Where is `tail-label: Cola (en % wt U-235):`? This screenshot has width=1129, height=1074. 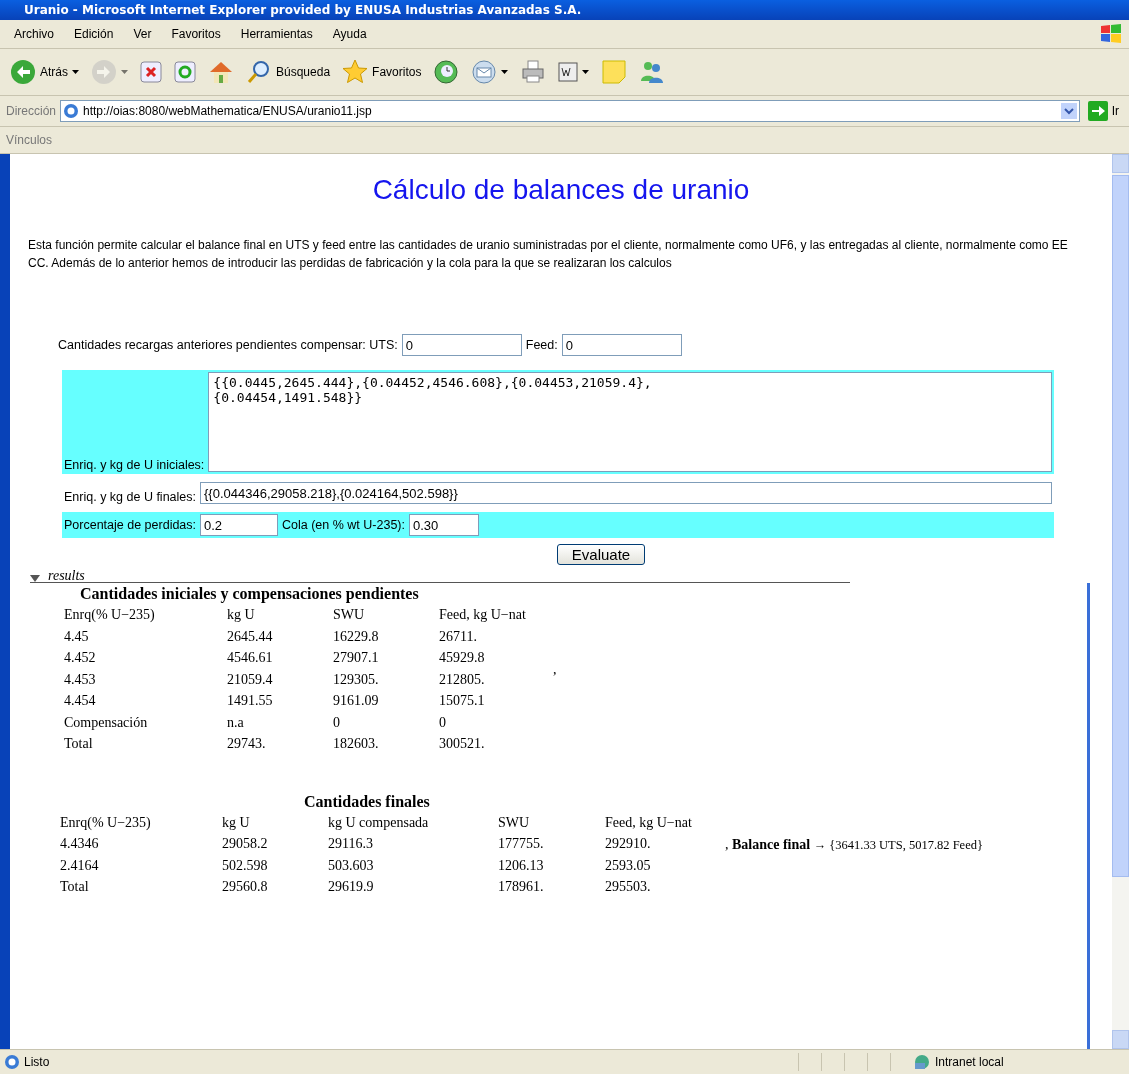 tail-label: Cola (en % wt U-235): is located at coordinates (343, 525).